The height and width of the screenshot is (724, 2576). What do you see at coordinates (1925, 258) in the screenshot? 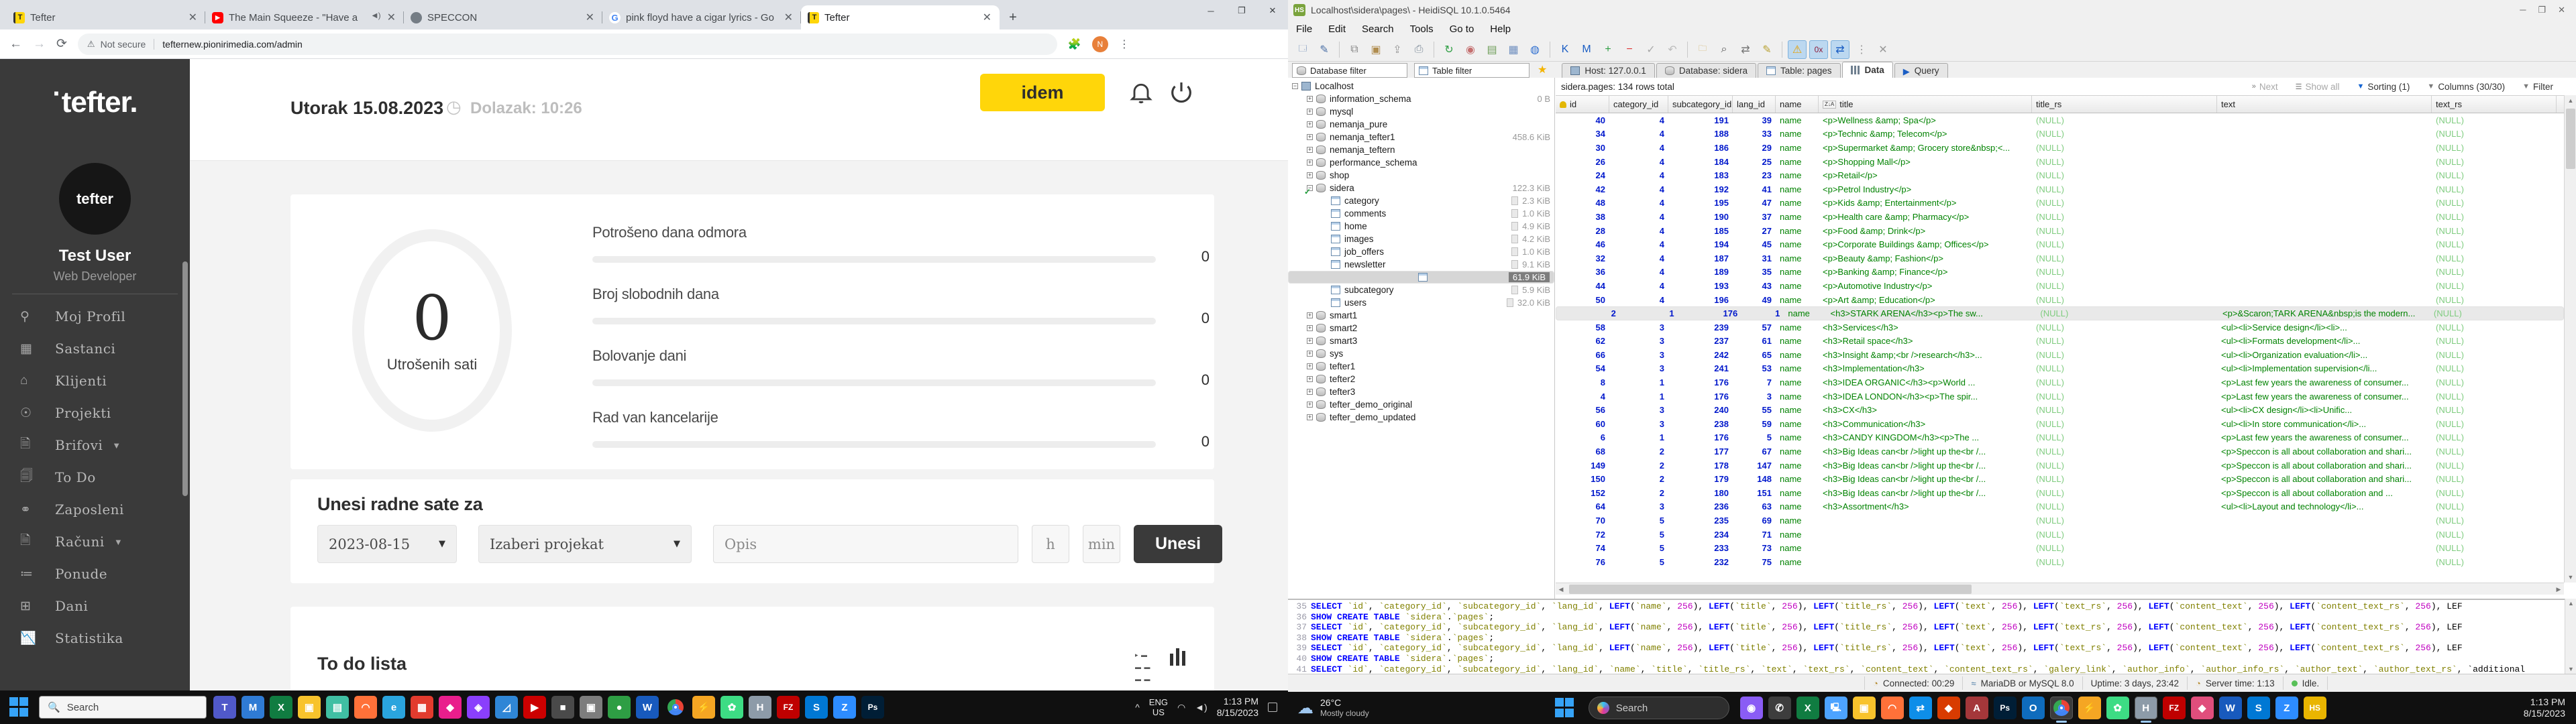
I see `cell-title: <p>Beauty &amp; Fashion</p>` at bounding box center [1925, 258].